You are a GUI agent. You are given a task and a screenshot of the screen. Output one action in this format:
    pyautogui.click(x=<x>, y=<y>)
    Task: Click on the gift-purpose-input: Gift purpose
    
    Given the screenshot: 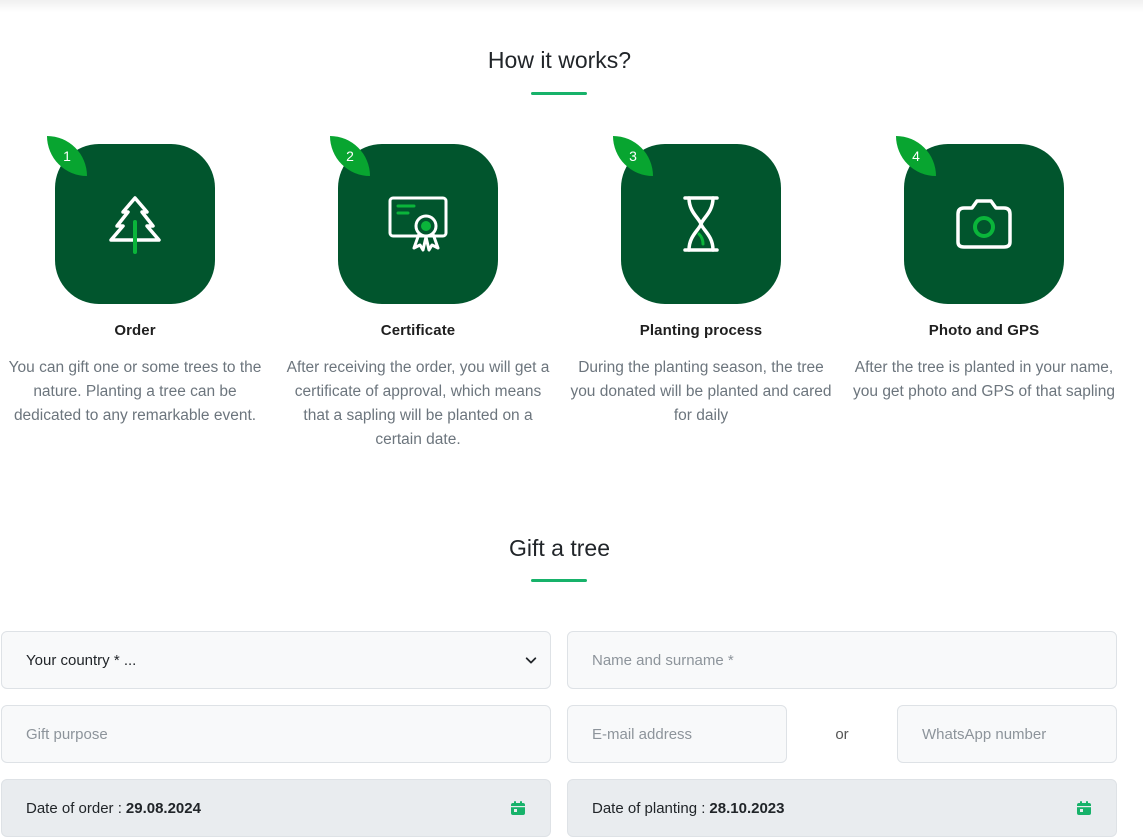 What is the action you would take?
    pyautogui.click(x=276, y=734)
    